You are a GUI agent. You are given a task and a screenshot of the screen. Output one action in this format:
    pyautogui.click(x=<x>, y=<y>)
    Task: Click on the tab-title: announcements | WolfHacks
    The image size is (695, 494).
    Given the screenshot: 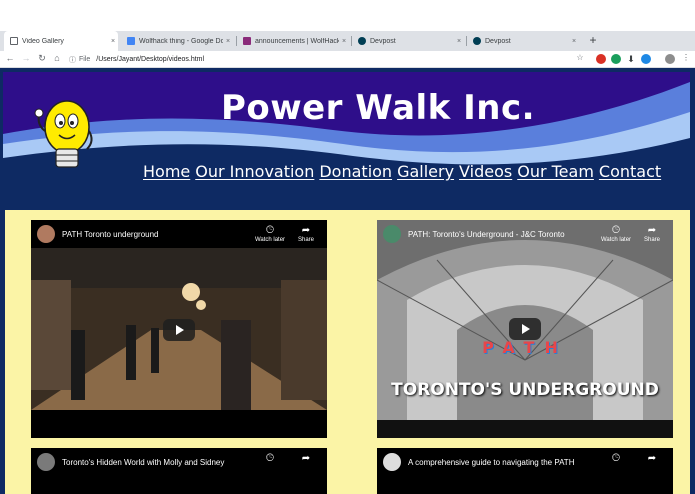 What is the action you would take?
    pyautogui.click(x=297, y=41)
    